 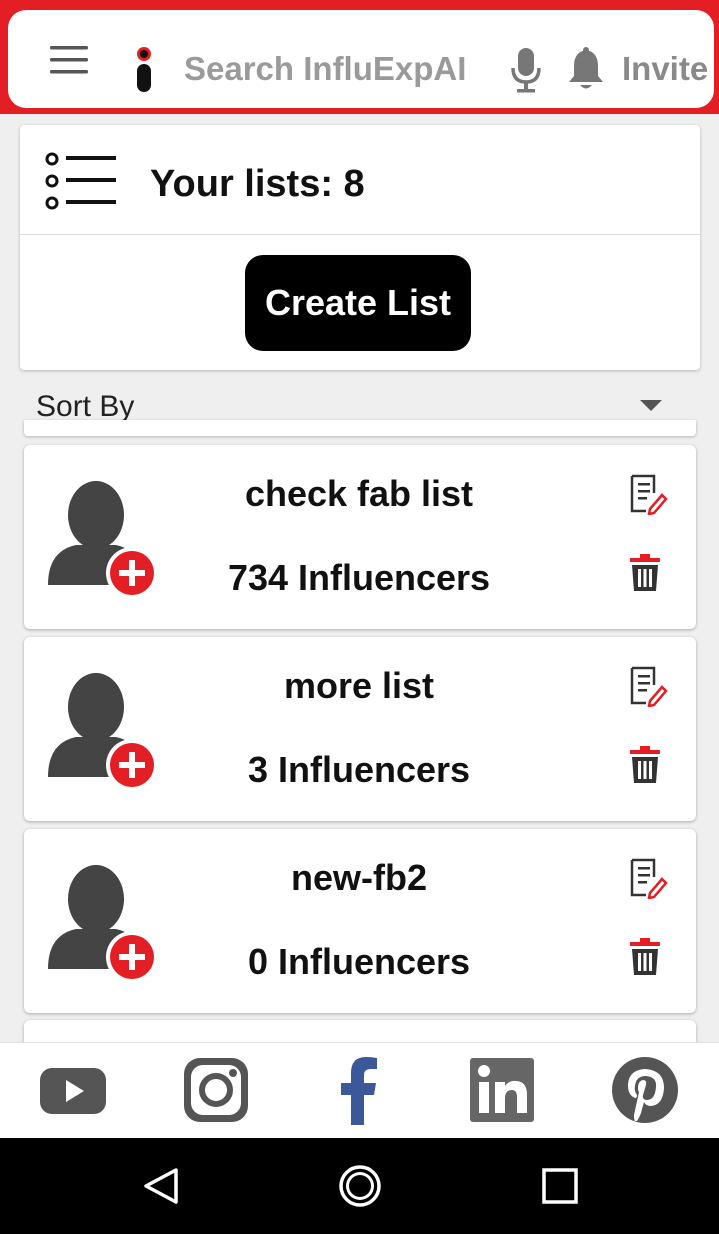 I want to click on back-icon, so click(x=160, y=1186).